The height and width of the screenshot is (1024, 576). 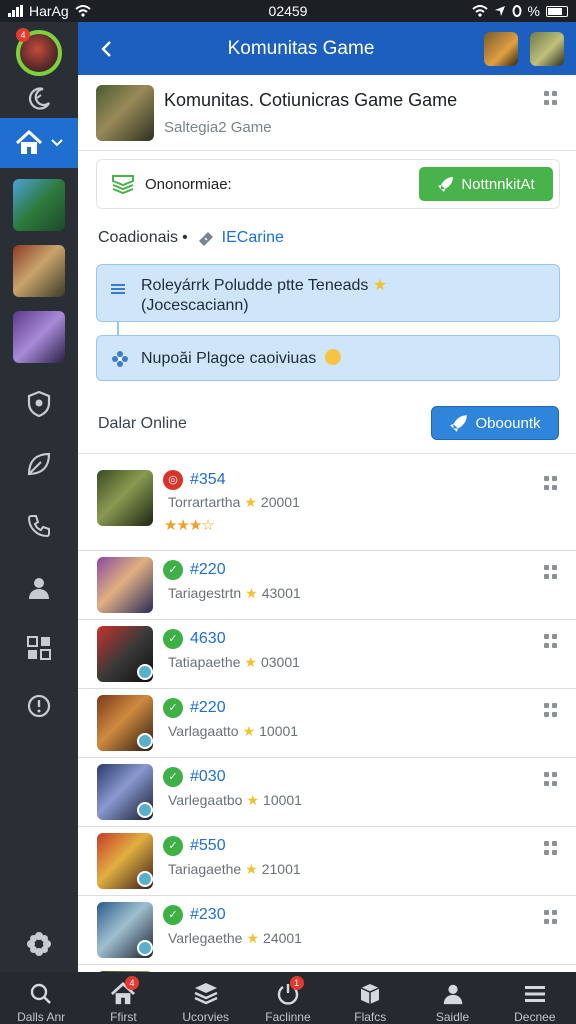 I want to click on rocket-icon, so click(x=446, y=184).